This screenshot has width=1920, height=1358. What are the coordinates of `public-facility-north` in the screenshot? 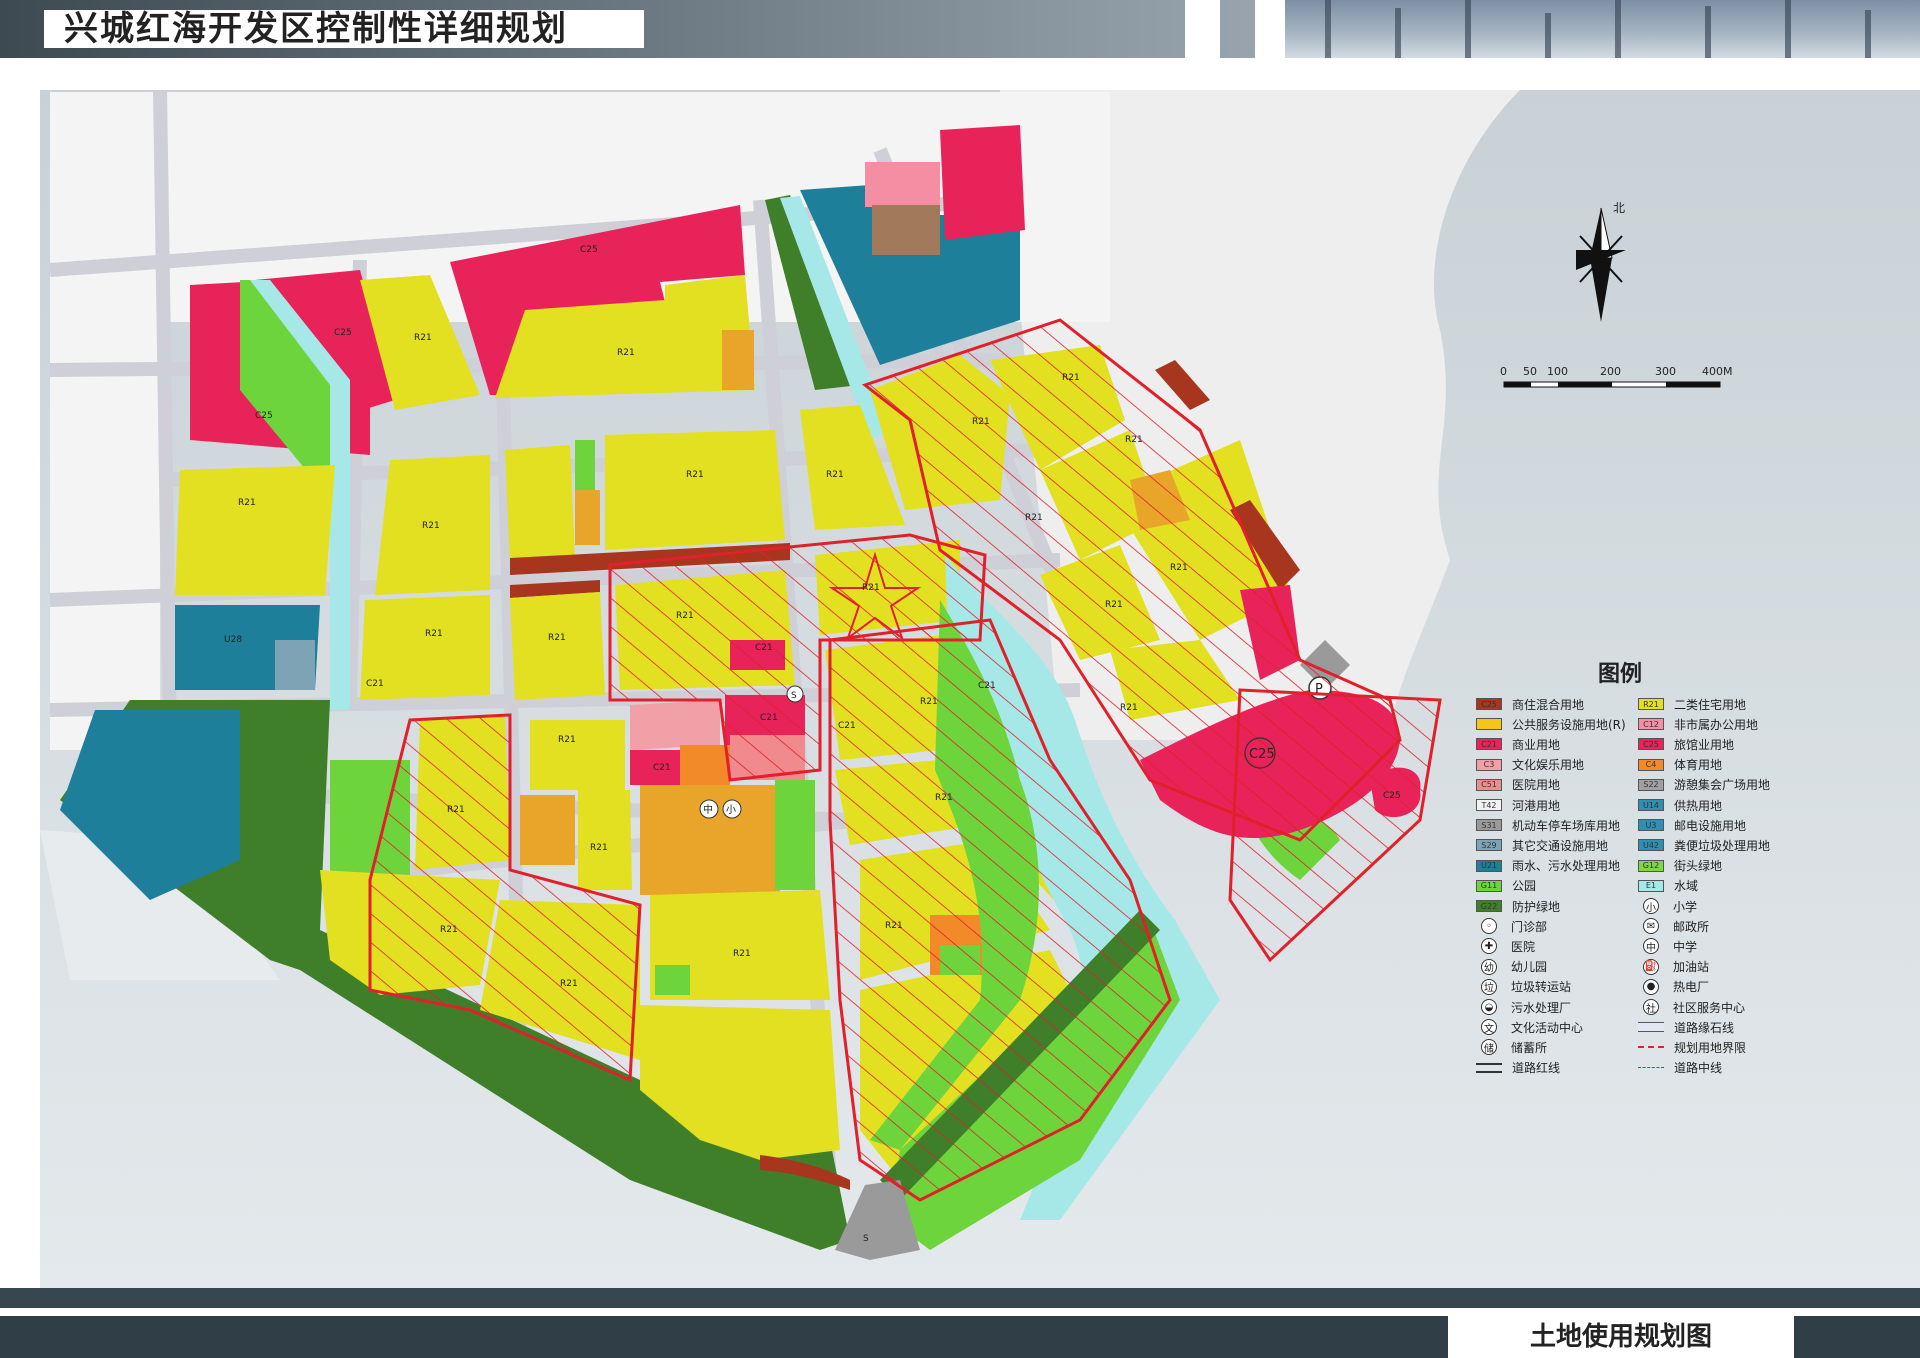 It's located at (738, 360).